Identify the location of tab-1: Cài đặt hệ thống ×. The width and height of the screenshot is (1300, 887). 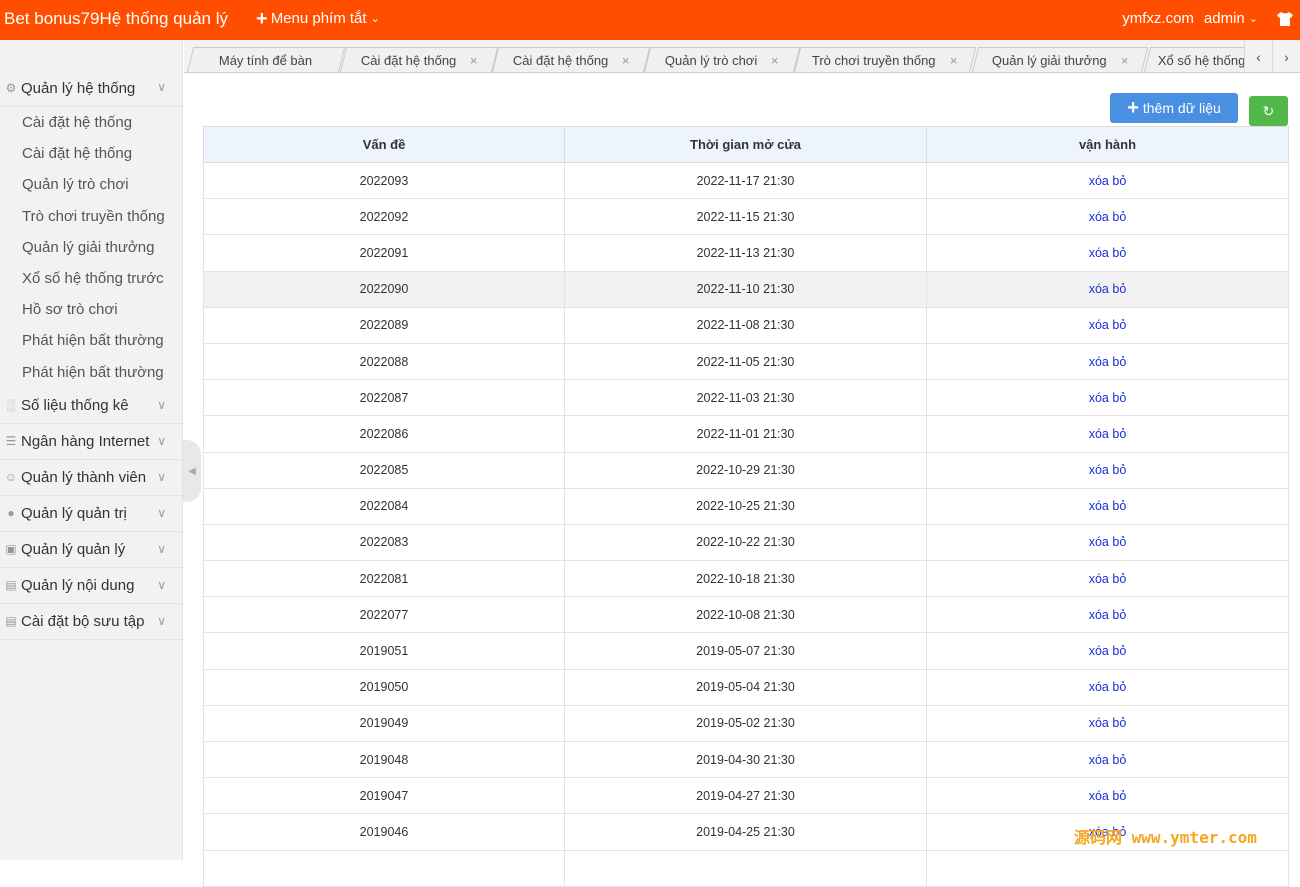
(419, 59).